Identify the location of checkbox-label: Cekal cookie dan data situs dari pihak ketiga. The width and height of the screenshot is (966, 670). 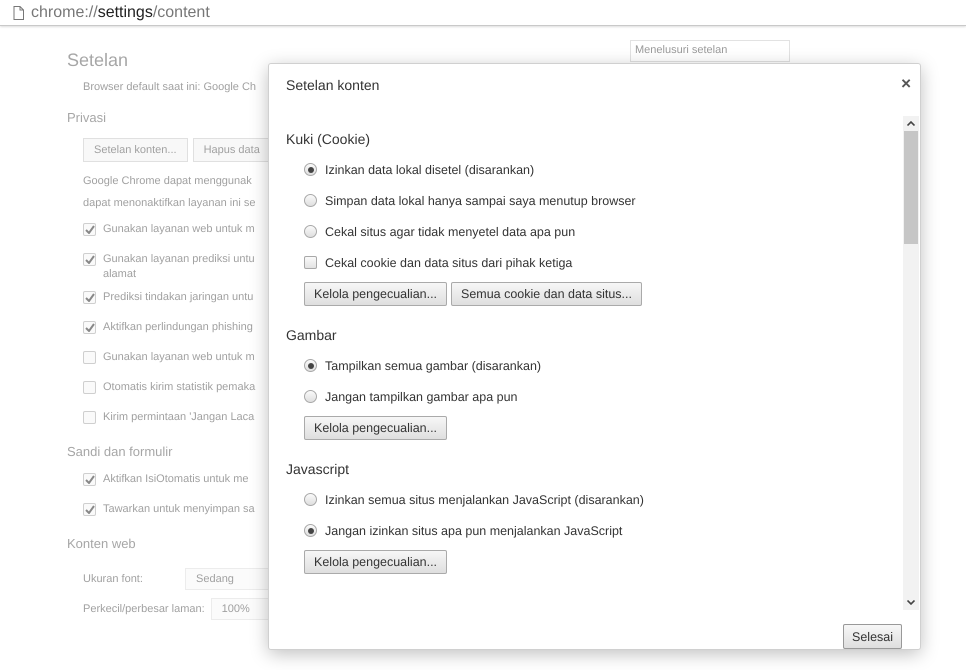
(448, 263).